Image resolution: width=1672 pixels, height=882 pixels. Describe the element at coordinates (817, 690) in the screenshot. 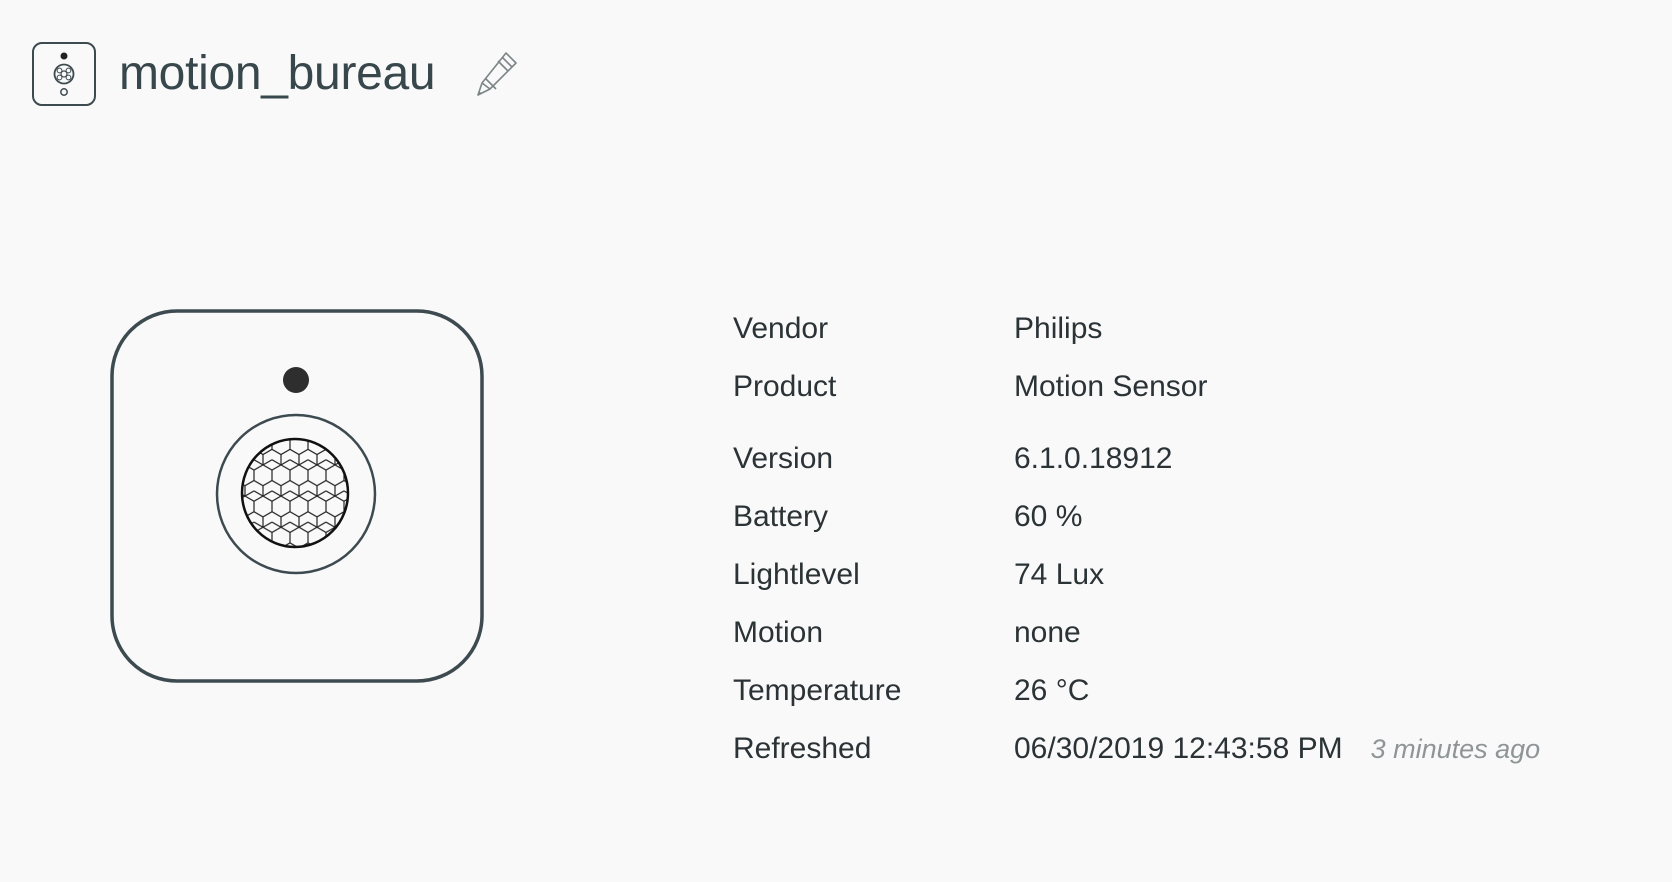

I see `temperature-label: Temperature` at that location.